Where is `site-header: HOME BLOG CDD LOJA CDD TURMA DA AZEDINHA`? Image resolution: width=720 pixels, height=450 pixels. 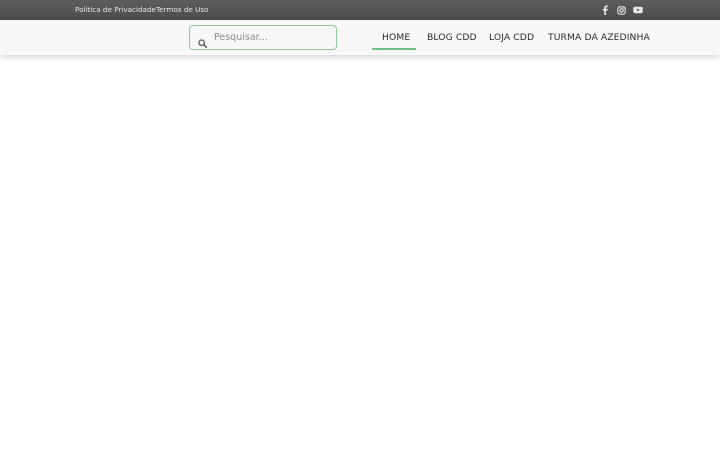 site-header: HOME BLOG CDD LOJA CDD TURMA DA AZEDINHA is located at coordinates (360, 37).